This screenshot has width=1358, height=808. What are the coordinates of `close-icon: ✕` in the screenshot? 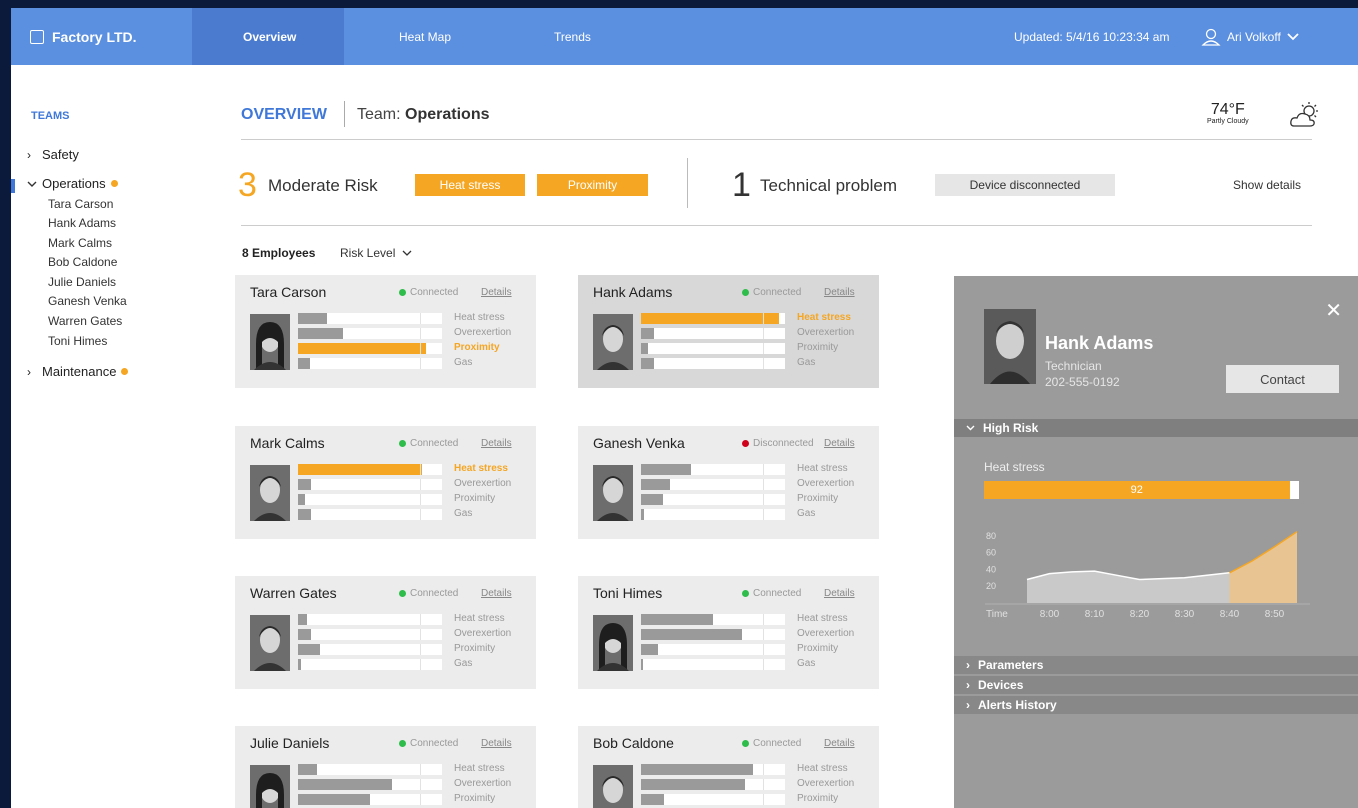 It's located at (1333, 310).